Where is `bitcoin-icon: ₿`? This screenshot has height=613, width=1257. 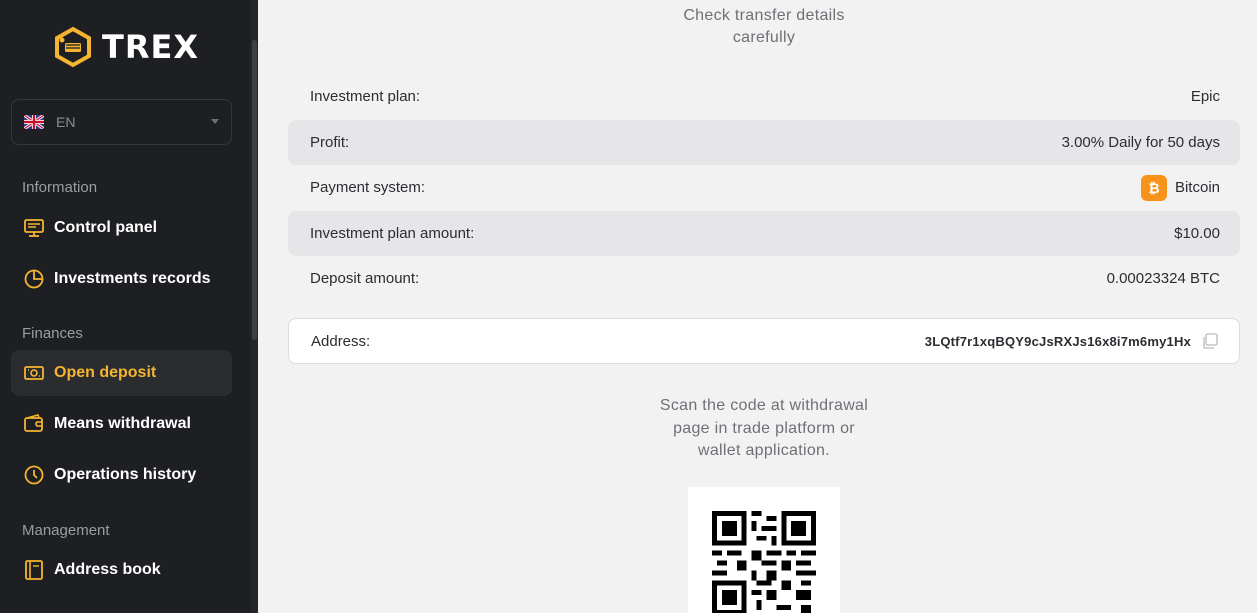 bitcoin-icon: ₿ is located at coordinates (1153, 187).